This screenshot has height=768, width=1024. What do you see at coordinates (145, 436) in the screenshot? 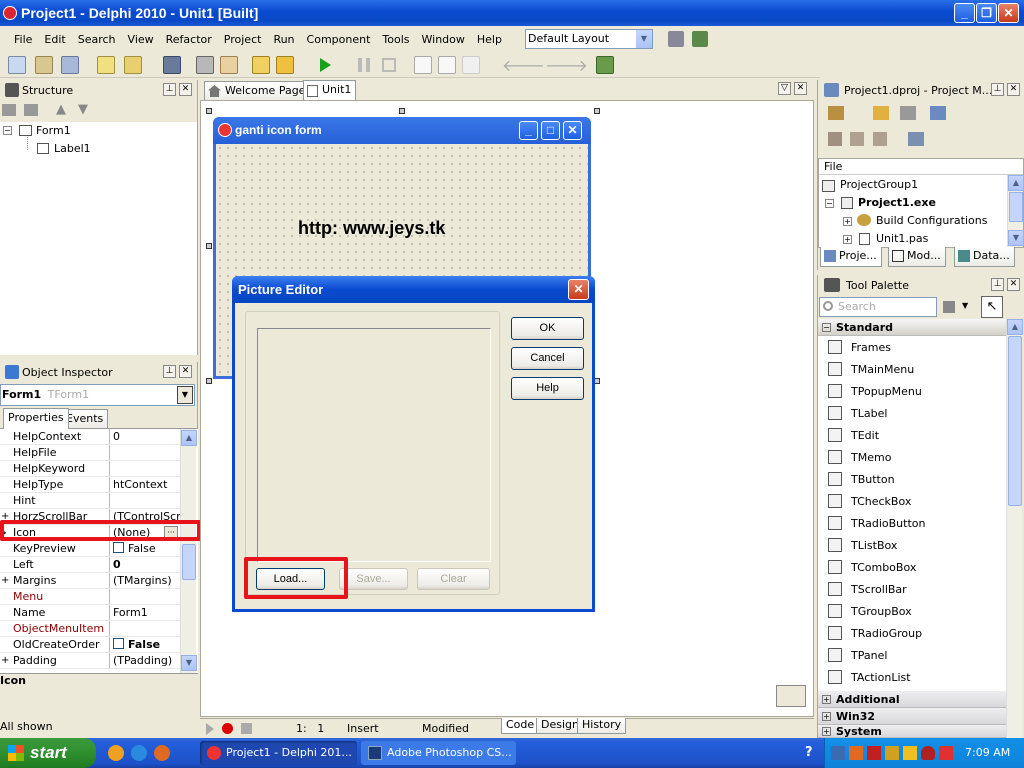
I see `property-value: 0` at bounding box center [145, 436].